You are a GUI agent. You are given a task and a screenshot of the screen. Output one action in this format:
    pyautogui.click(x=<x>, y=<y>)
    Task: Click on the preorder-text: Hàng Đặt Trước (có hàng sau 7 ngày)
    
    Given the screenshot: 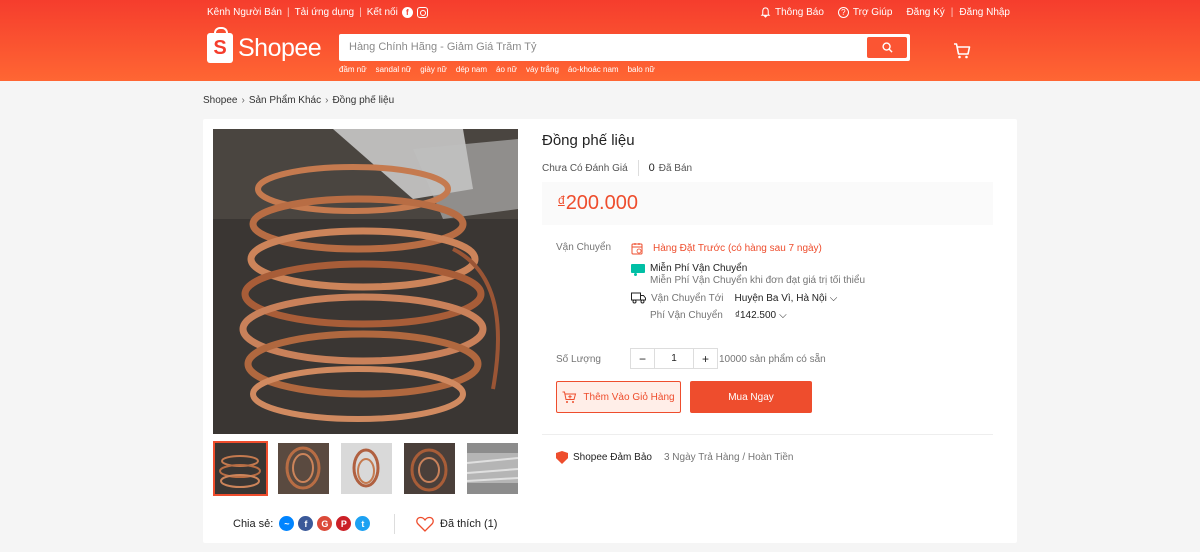 What is the action you would take?
    pyautogui.click(x=737, y=248)
    